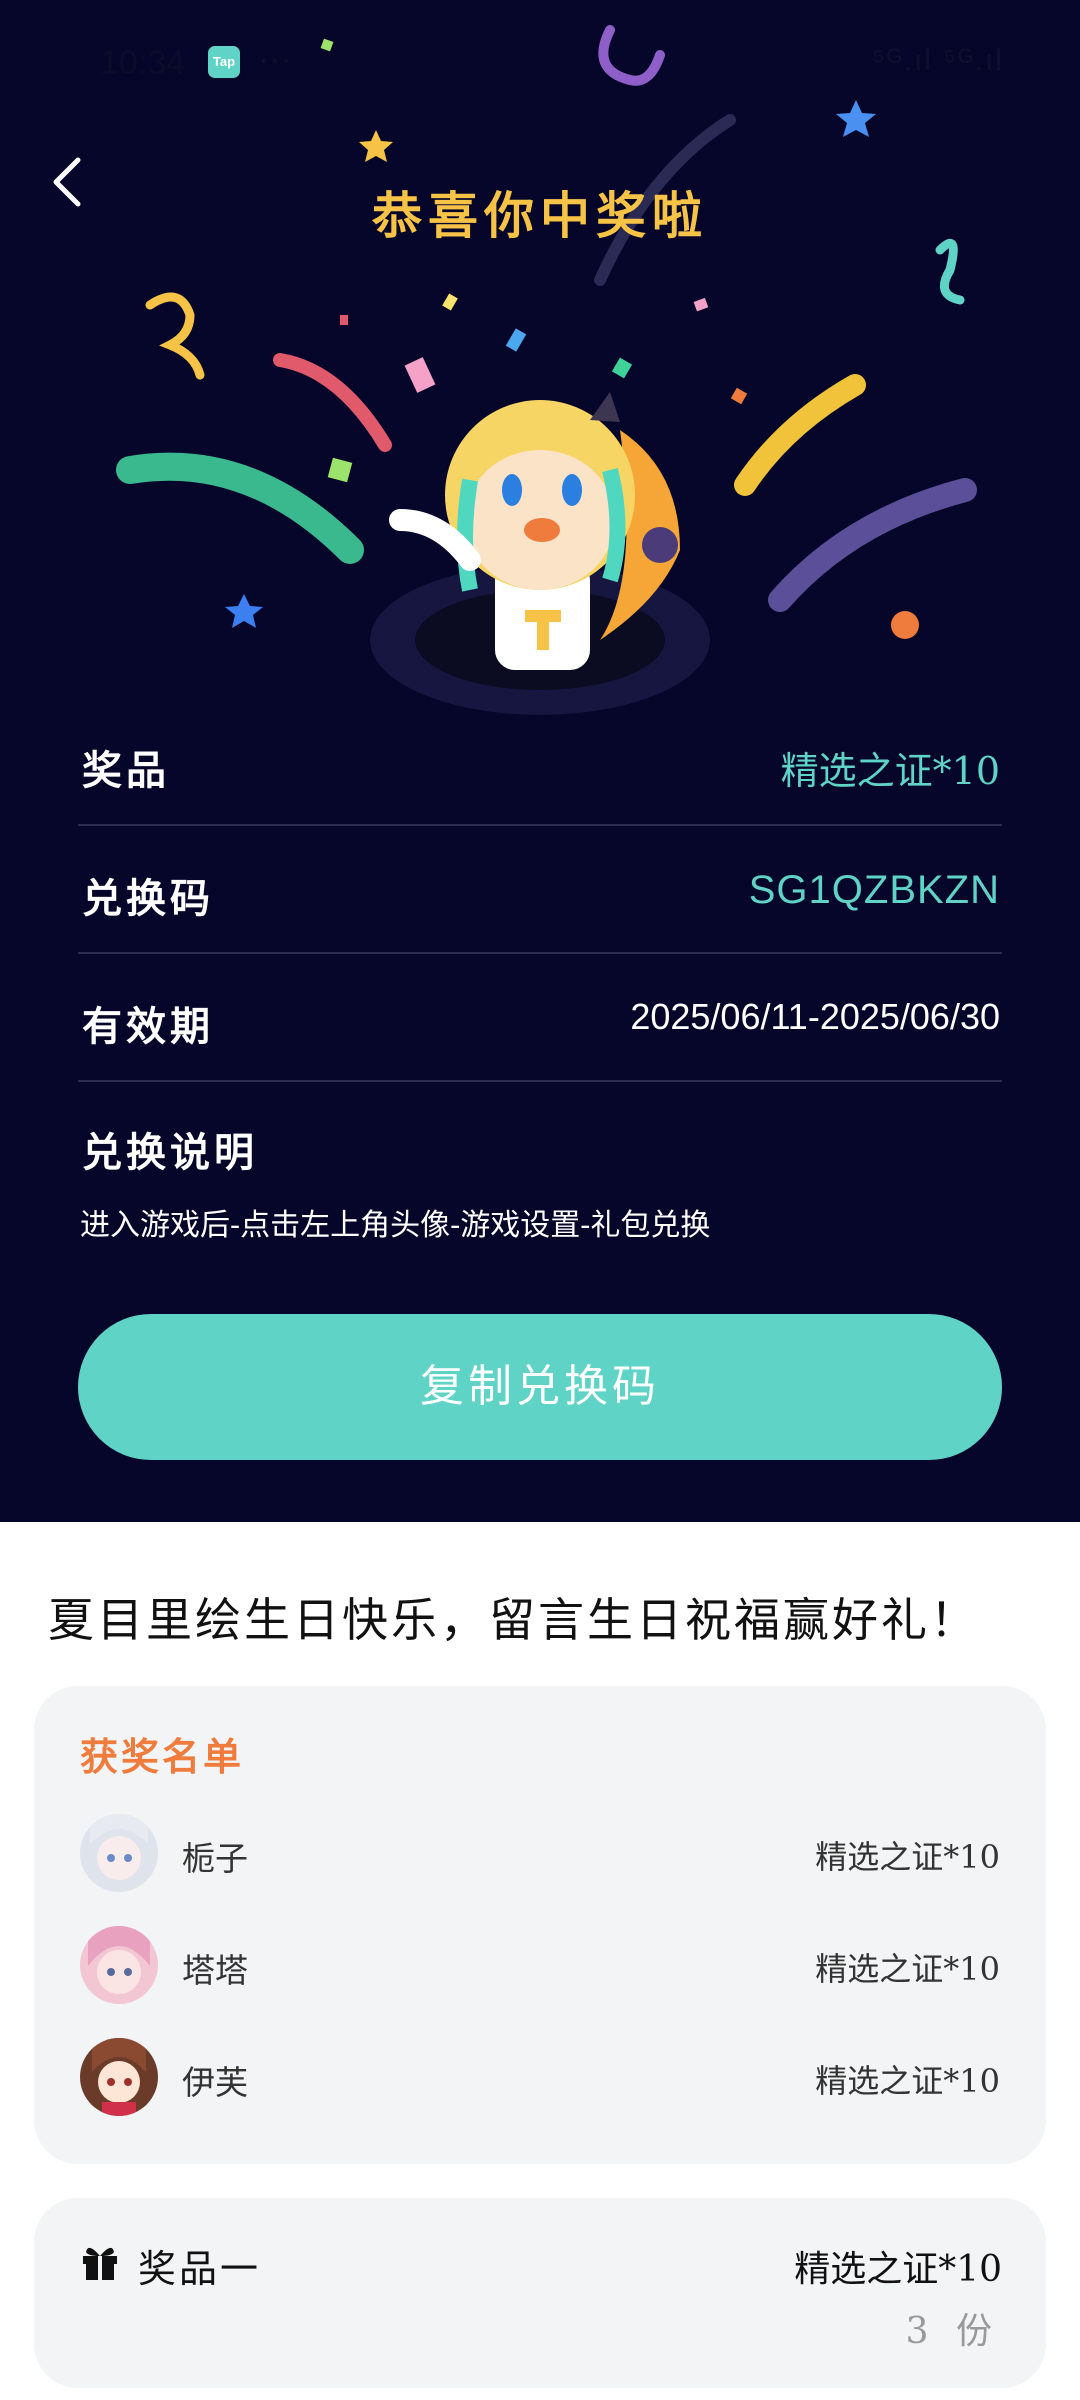 This screenshot has width=1080, height=2400. What do you see at coordinates (540, 1965) in the screenshot?
I see `winner-row: 塔塔 精选之证*10` at bounding box center [540, 1965].